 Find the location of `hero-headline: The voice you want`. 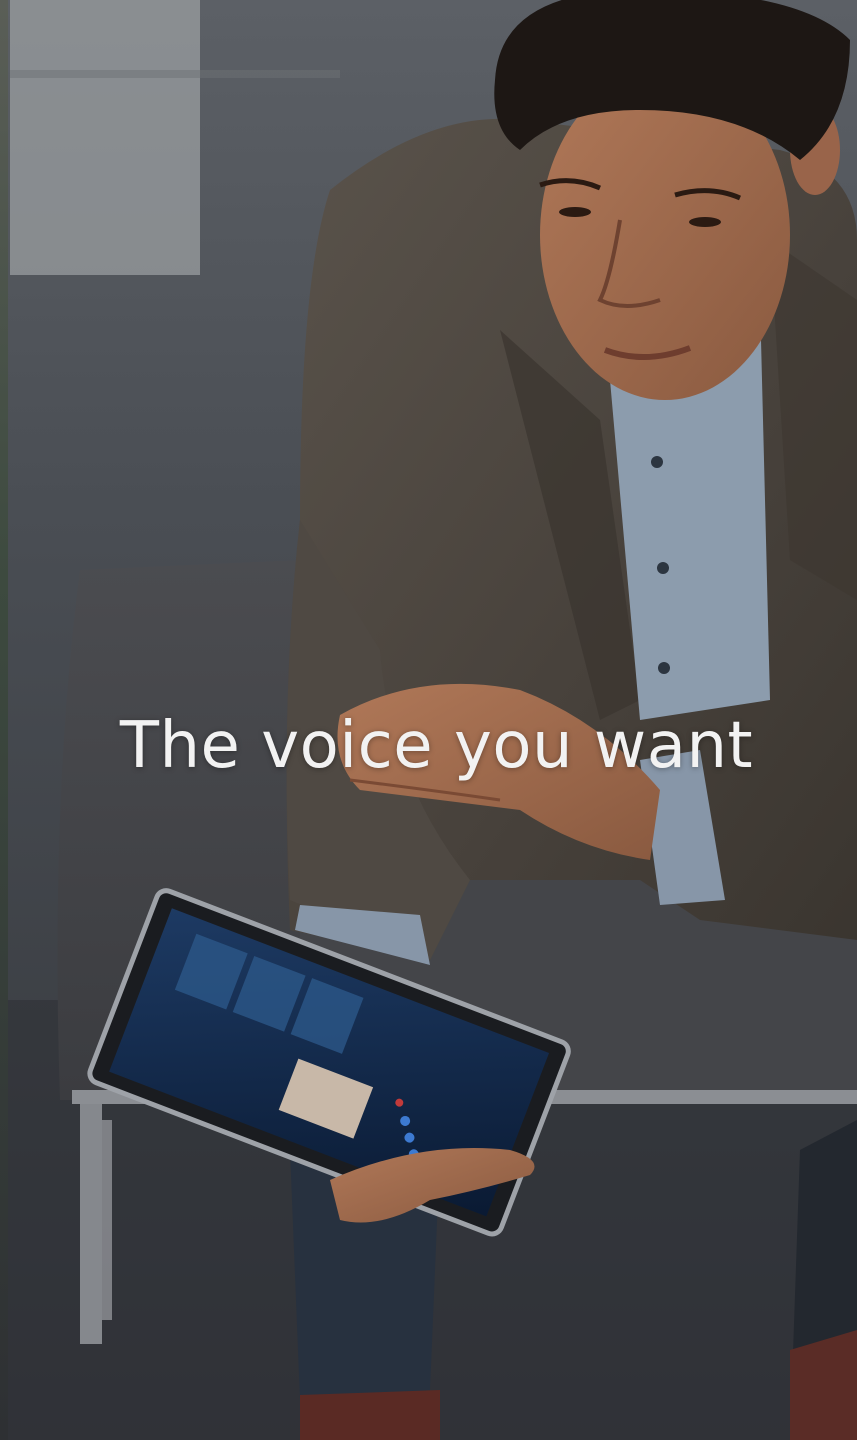

hero-headline: The voice you want is located at coordinates (436, 746).